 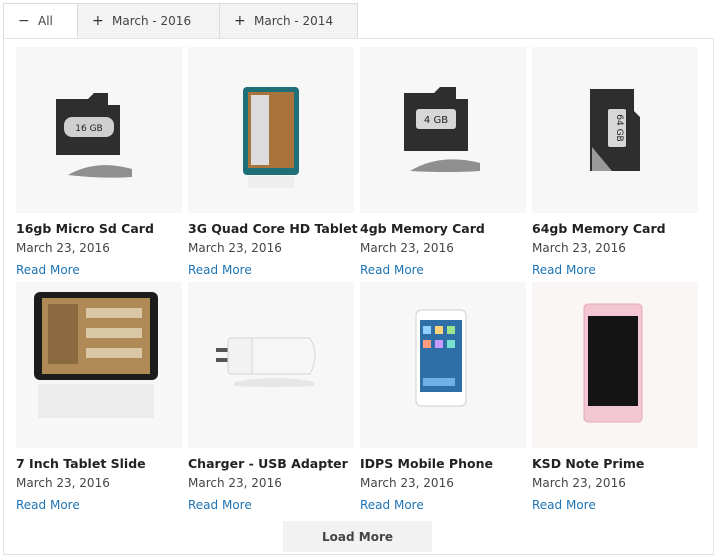 I want to click on product-title: 16gb Micro Sd Card, so click(x=99, y=230).